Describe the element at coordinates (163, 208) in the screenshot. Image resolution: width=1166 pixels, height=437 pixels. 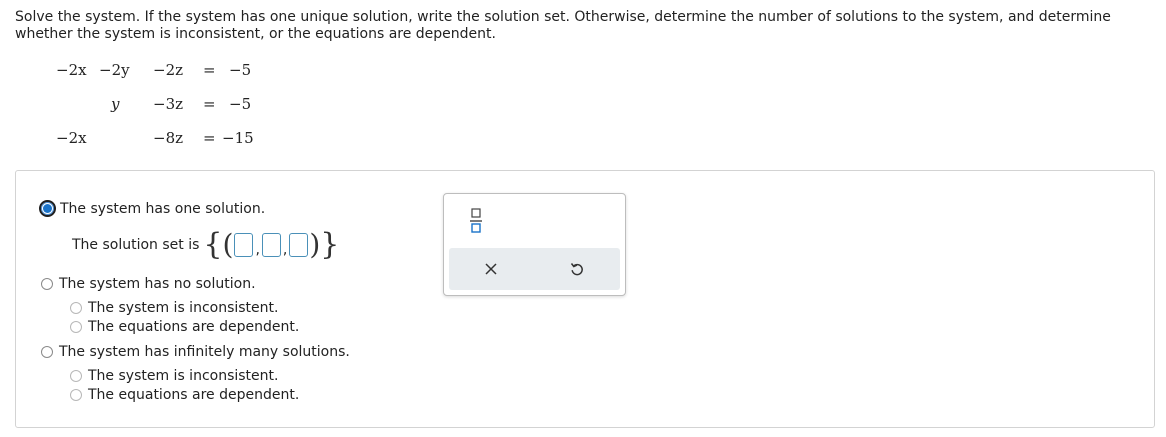
I see `option-one-solution-label: The system has one solution.` at that location.